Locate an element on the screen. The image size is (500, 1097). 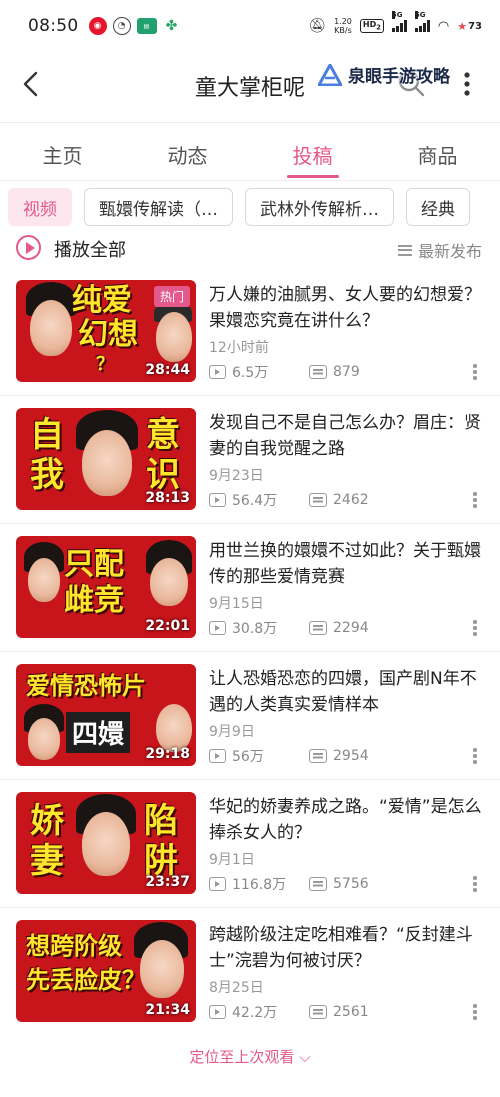
tab-uploads-label: 投稿 is located at coordinates (312, 156).